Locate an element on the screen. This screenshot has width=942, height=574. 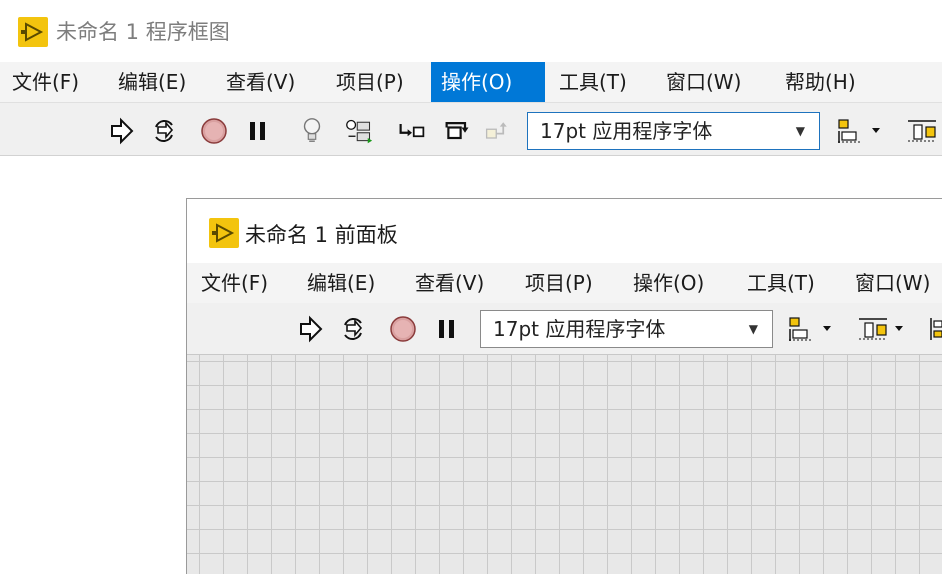
menu-help: 帮助(H) is located at coordinates (820, 82).